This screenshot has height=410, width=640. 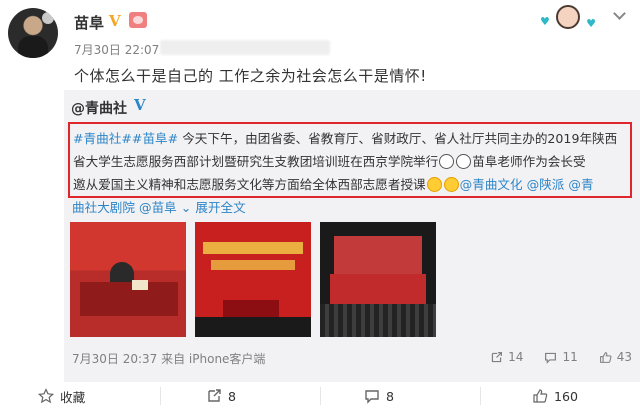 I want to click on repost-share-button: 14, so click(x=506, y=357).